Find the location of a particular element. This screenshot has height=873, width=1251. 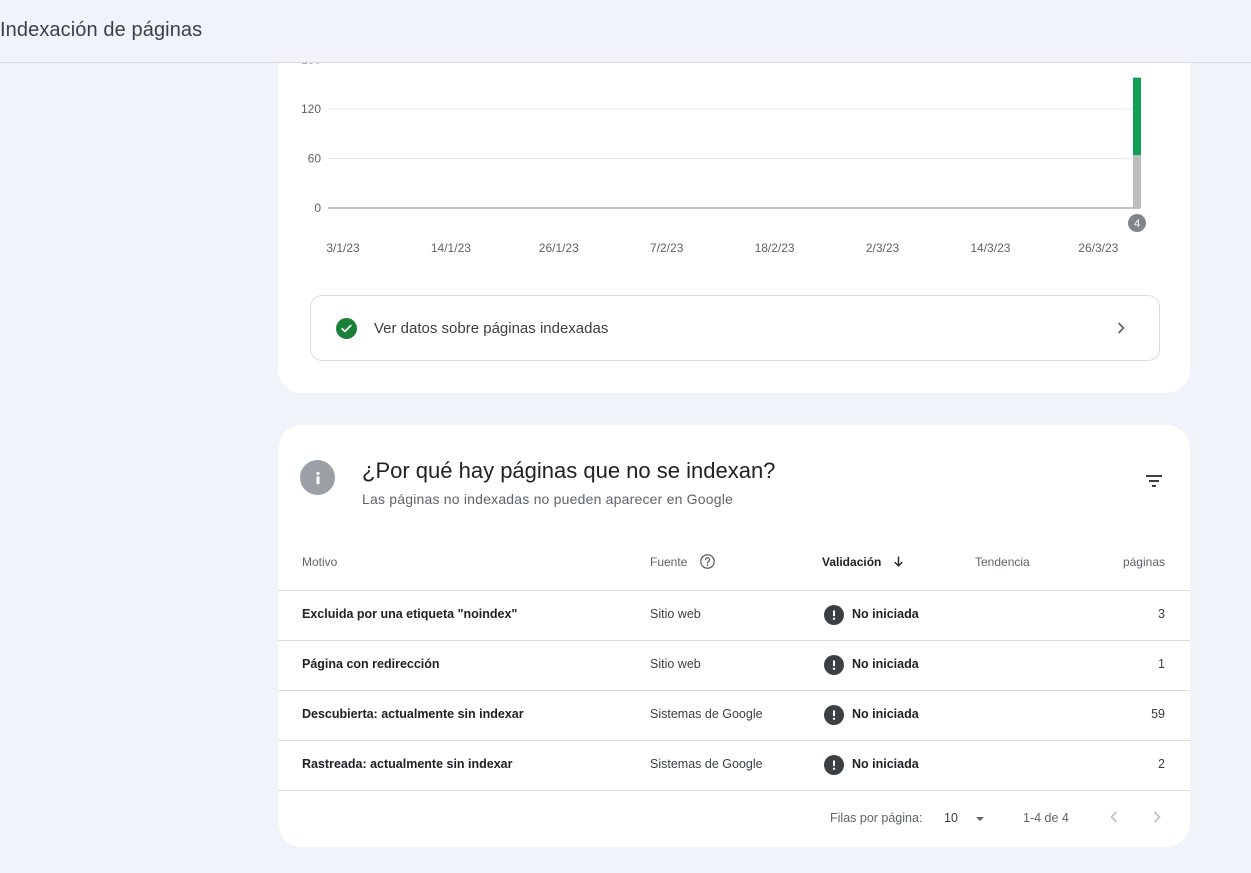

indexed-pages-label: Ver datos sobre páginas indexadas is located at coordinates (491, 328).